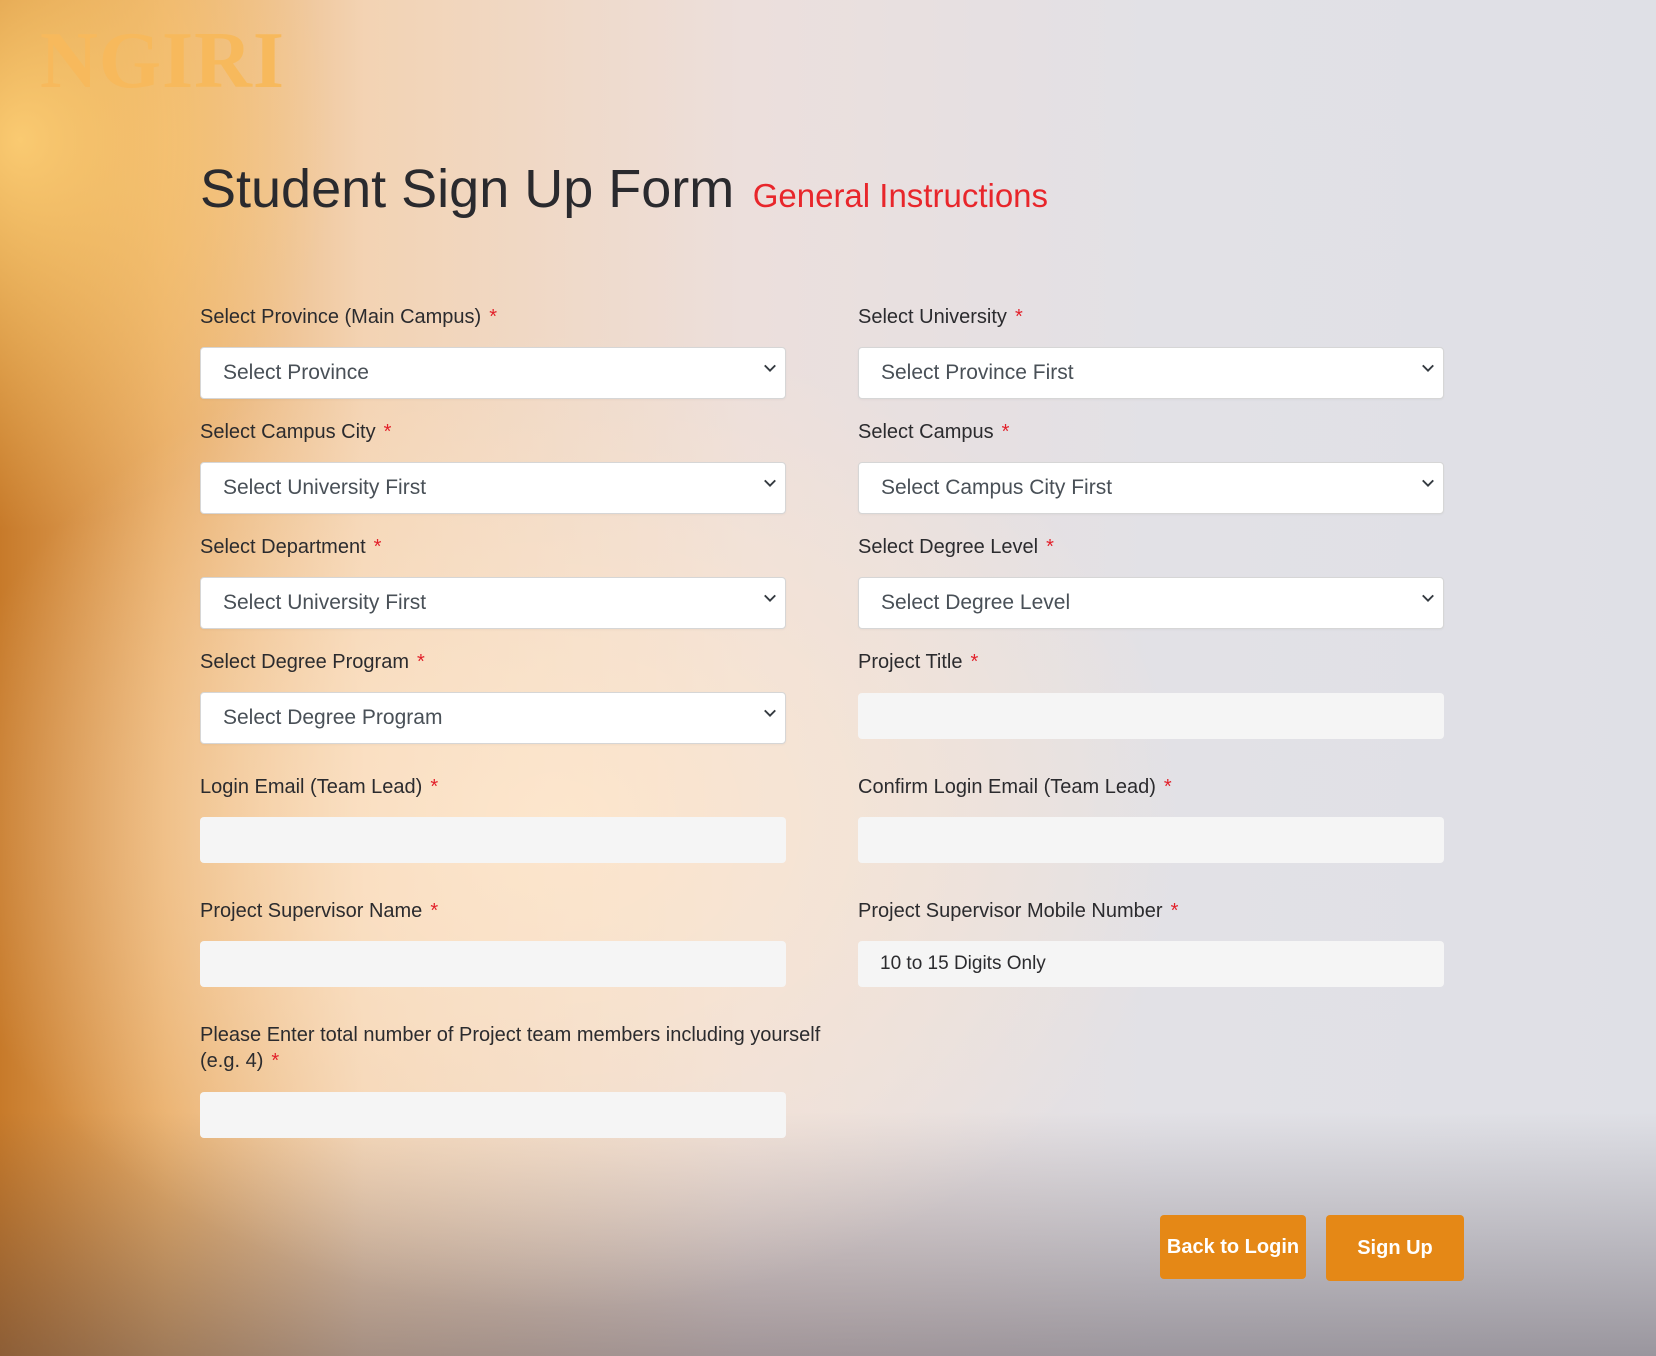  Describe the element at coordinates (1151, 964) in the screenshot. I see `supervisor-mobile-input: 10 to 15 Digits Only` at that location.